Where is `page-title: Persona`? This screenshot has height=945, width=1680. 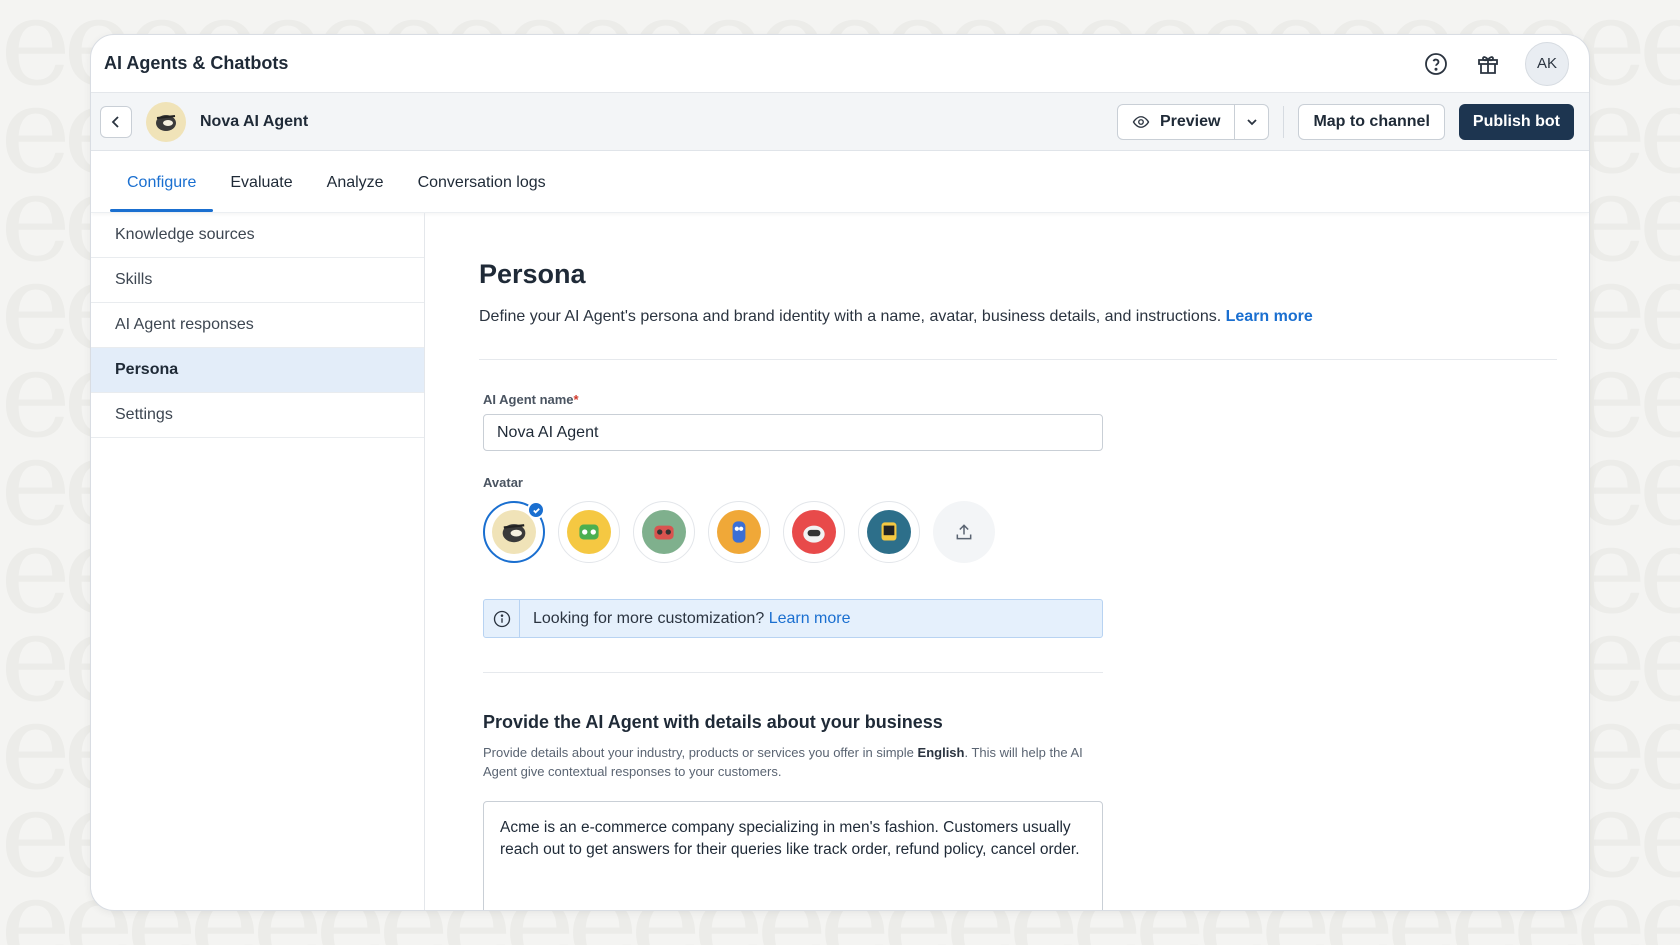
page-title: Persona is located at coordinates (532, 274).